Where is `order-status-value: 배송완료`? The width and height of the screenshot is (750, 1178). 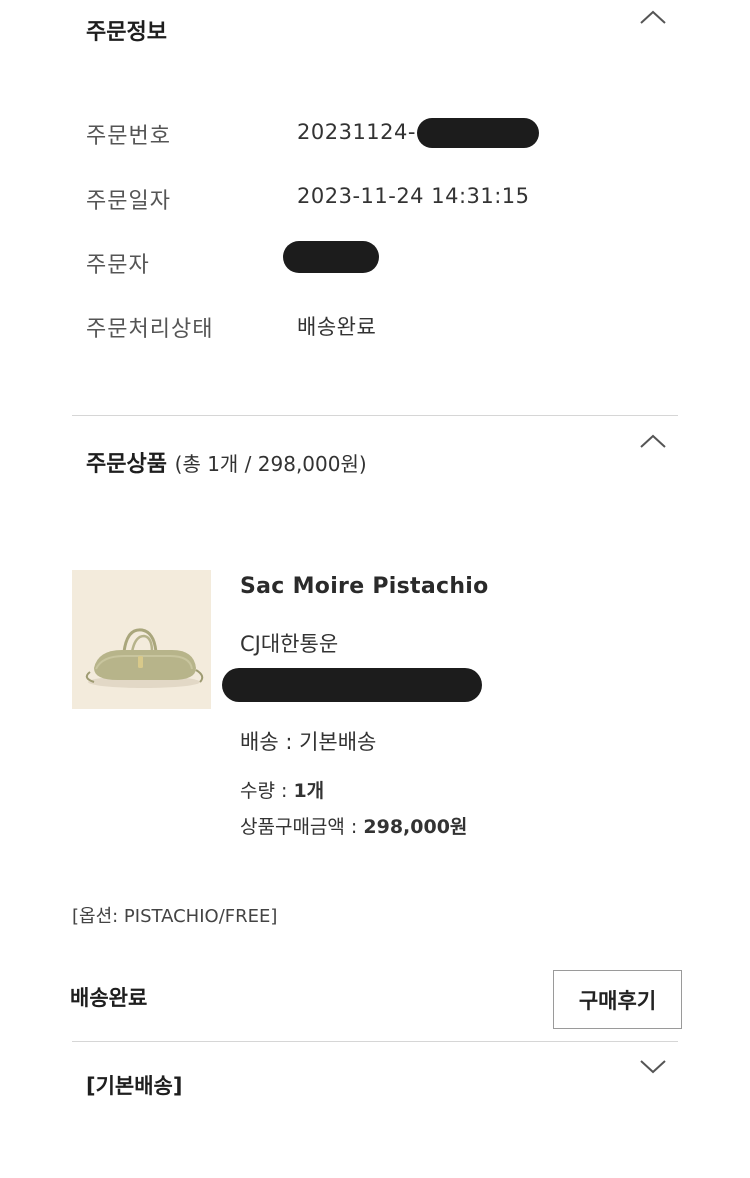 order-status-value: 배송완료 is located at coordinates (337, 327).